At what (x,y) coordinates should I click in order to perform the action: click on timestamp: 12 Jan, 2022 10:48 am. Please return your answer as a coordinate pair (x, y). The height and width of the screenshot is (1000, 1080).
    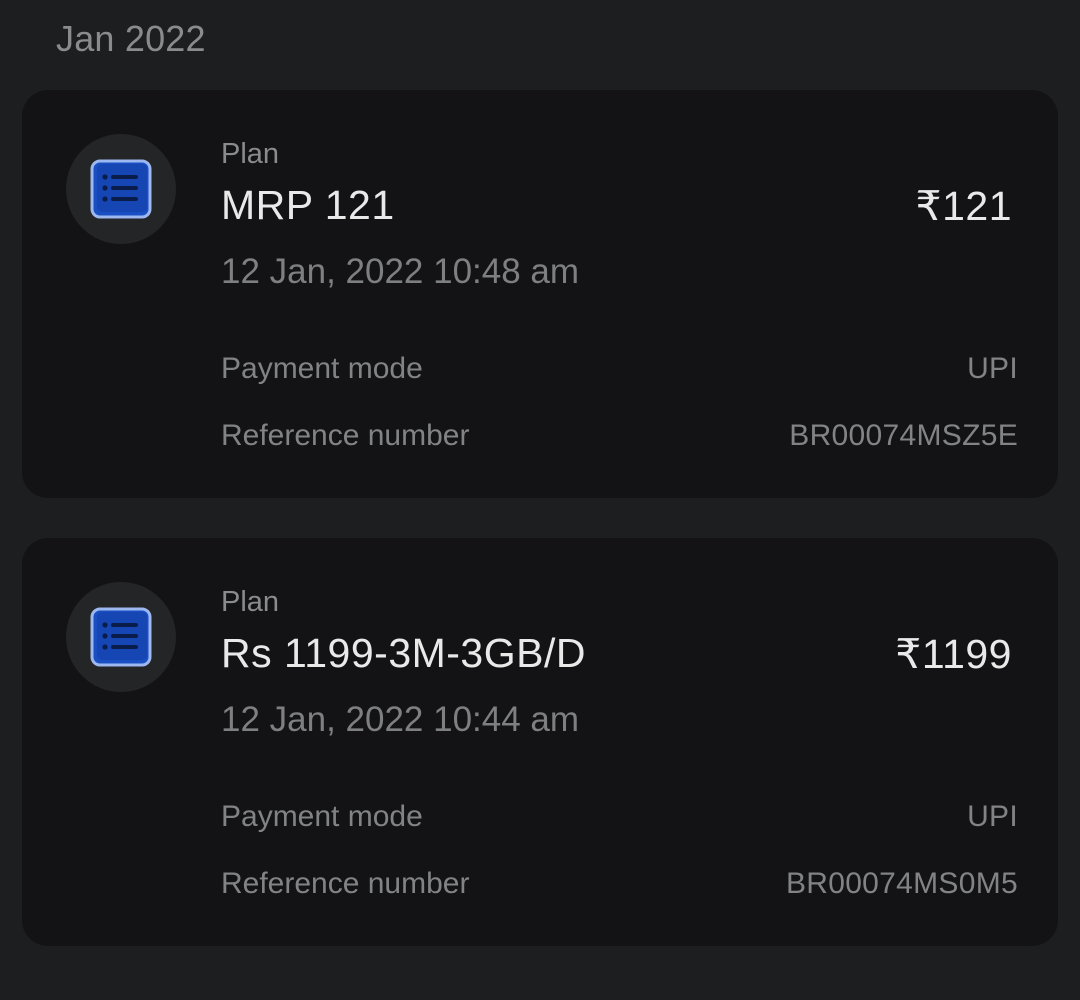
    Looking at the image, I should click on (400, 271).